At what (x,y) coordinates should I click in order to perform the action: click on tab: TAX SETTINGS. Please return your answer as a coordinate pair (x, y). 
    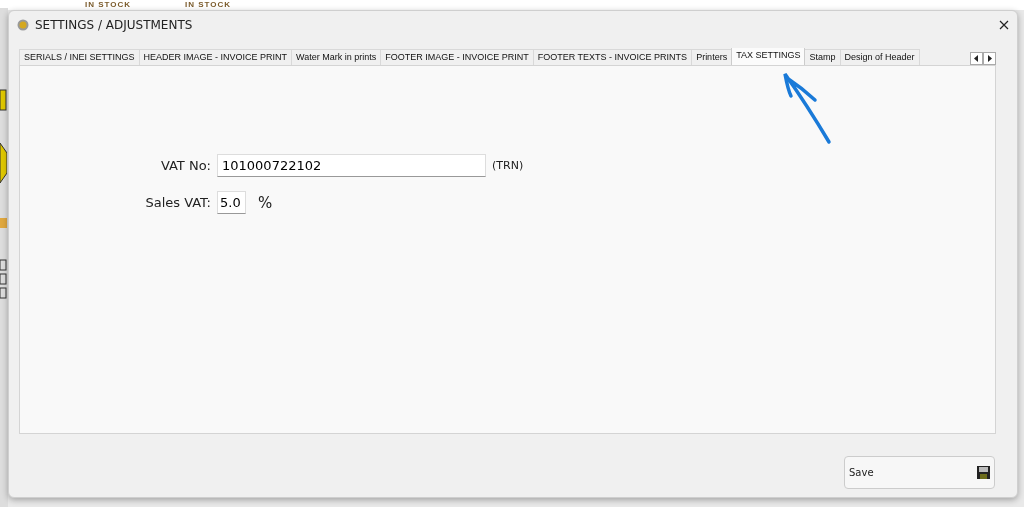
    Looking at the image, I should click on (768, 56).